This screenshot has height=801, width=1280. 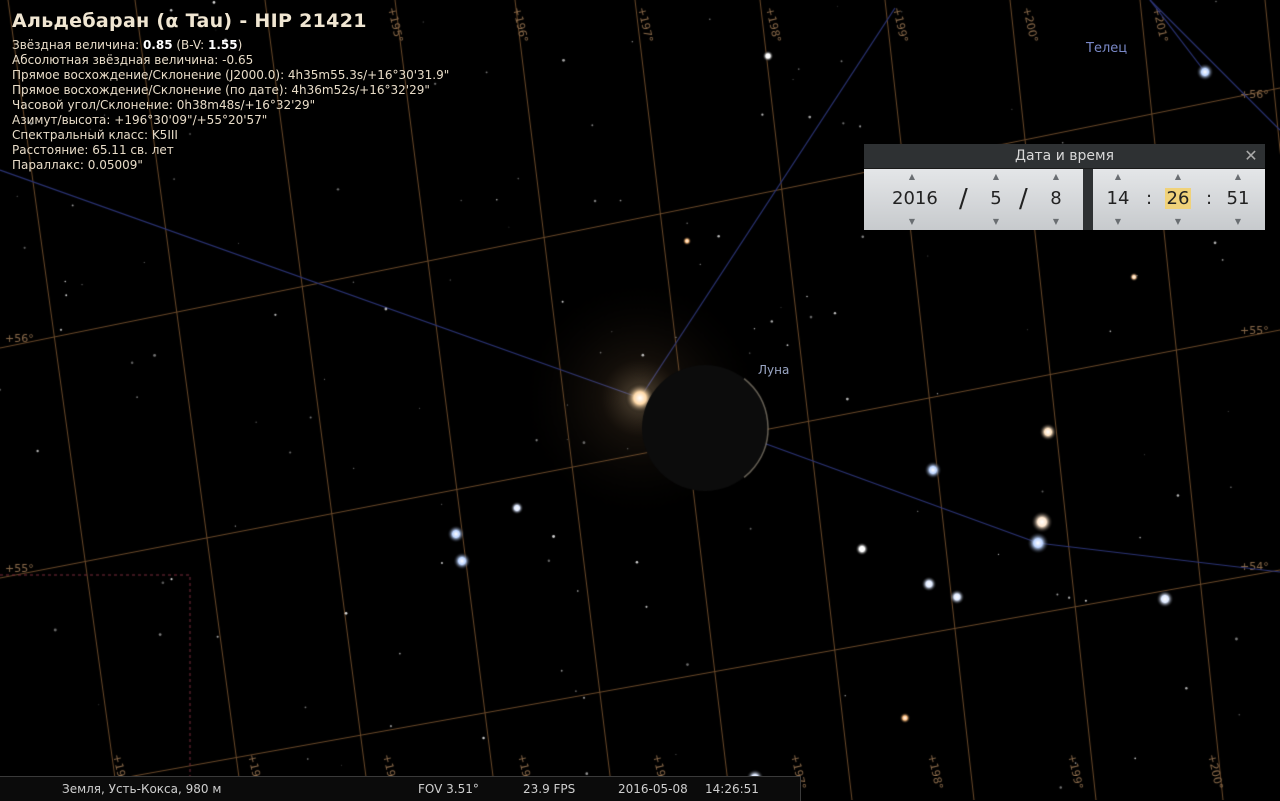 What do you see at coordinates (157, 45) in the screenshot?
I see `magnitude-value: 0.85` at bounding box center [157, 45].